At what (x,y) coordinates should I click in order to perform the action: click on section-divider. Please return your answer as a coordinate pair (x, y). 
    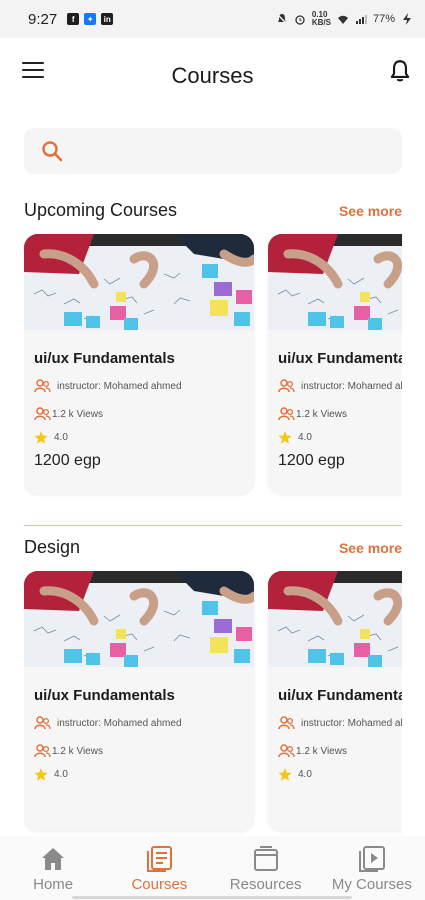
    Looking at the image, I should click on (213, 525).